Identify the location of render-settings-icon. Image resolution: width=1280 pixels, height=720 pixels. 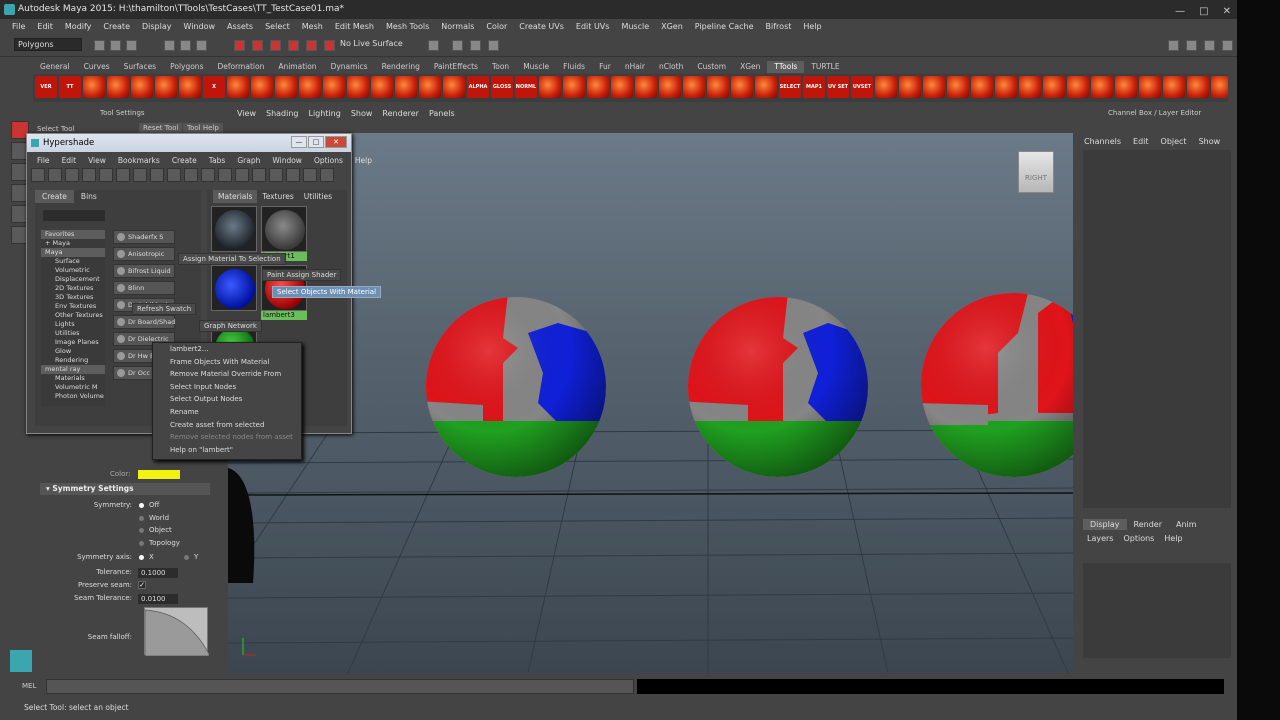
(475, 45).